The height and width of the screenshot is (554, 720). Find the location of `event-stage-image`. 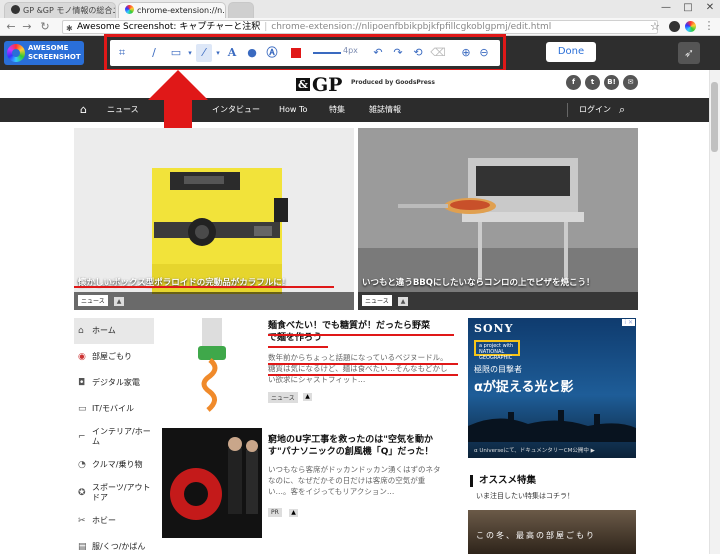

event-stage-image is located at coordinates (212, 483).